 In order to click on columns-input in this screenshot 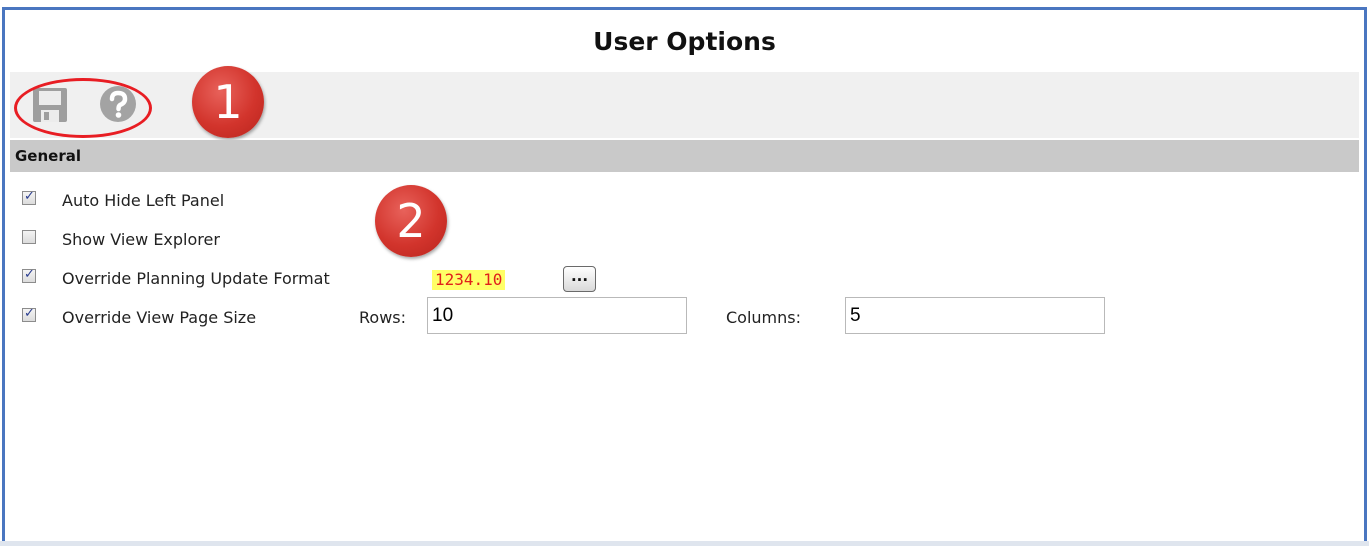, I will do `click(975, 315)`.